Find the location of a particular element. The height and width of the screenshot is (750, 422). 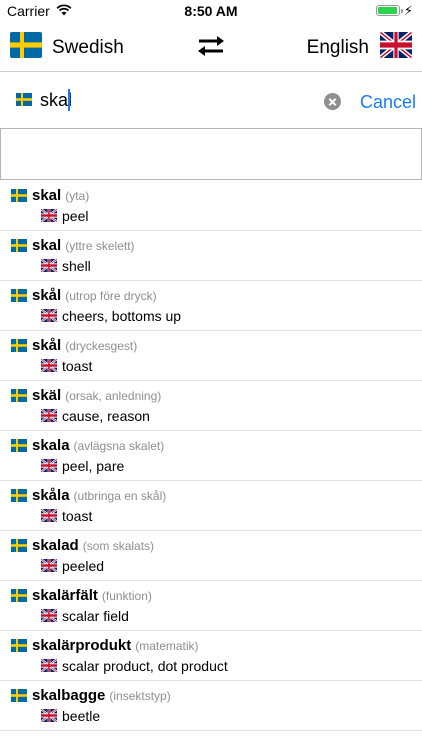

result-row: skal (yta) peel is located at coordinates (211, 206).